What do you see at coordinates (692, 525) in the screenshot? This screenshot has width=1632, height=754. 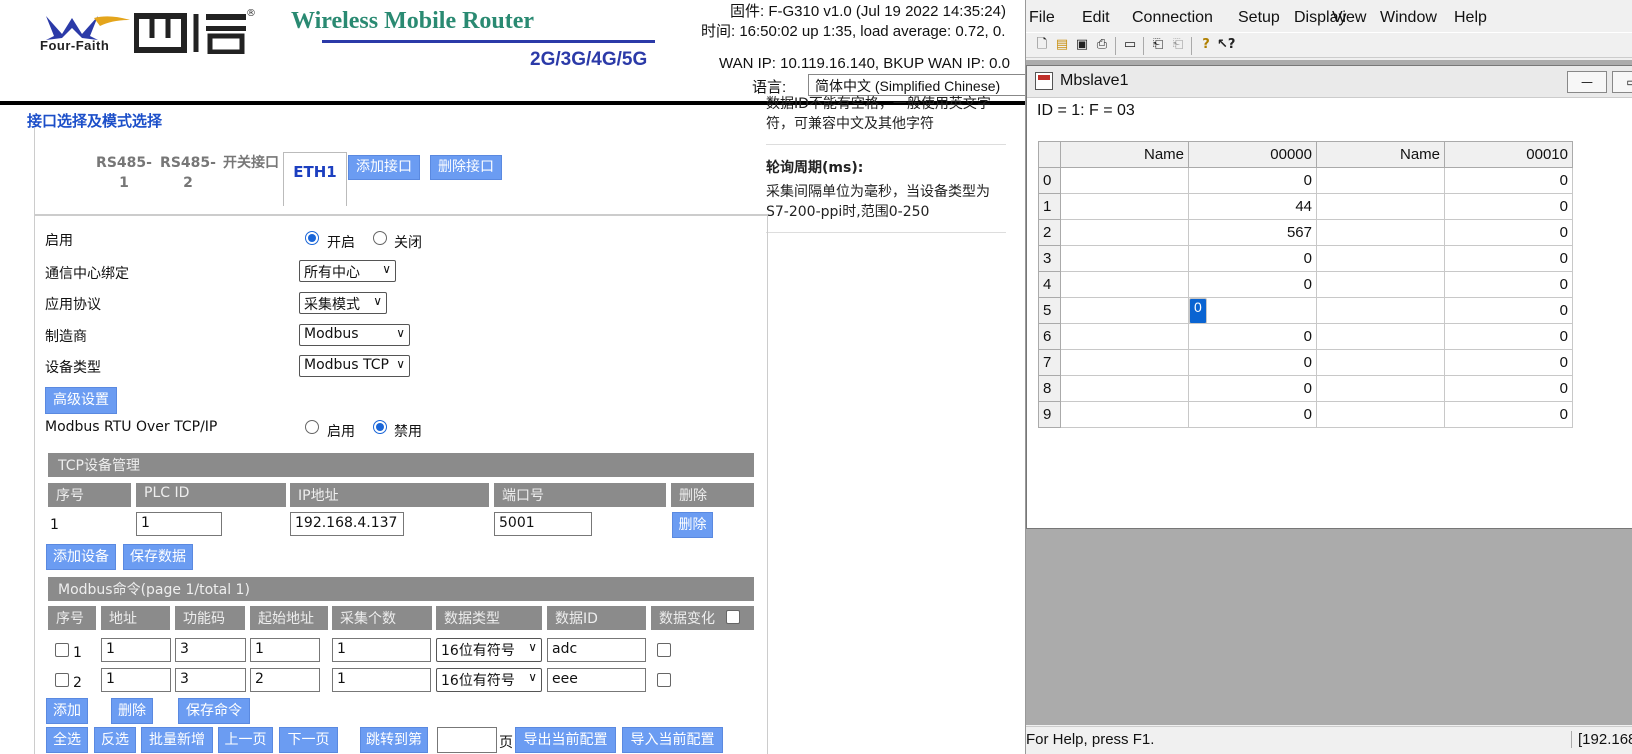 I see `tcp-delete-button: 删除` at bounding box center [692, 525].